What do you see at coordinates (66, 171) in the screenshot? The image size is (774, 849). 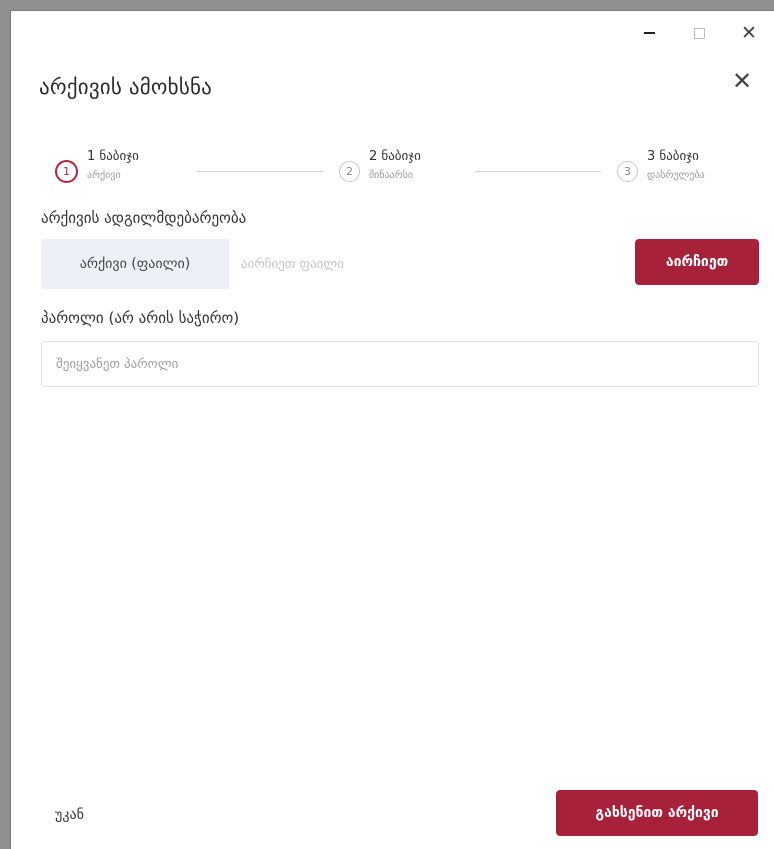 I see `step-1-number: 1` at bounding box center [66, 171].